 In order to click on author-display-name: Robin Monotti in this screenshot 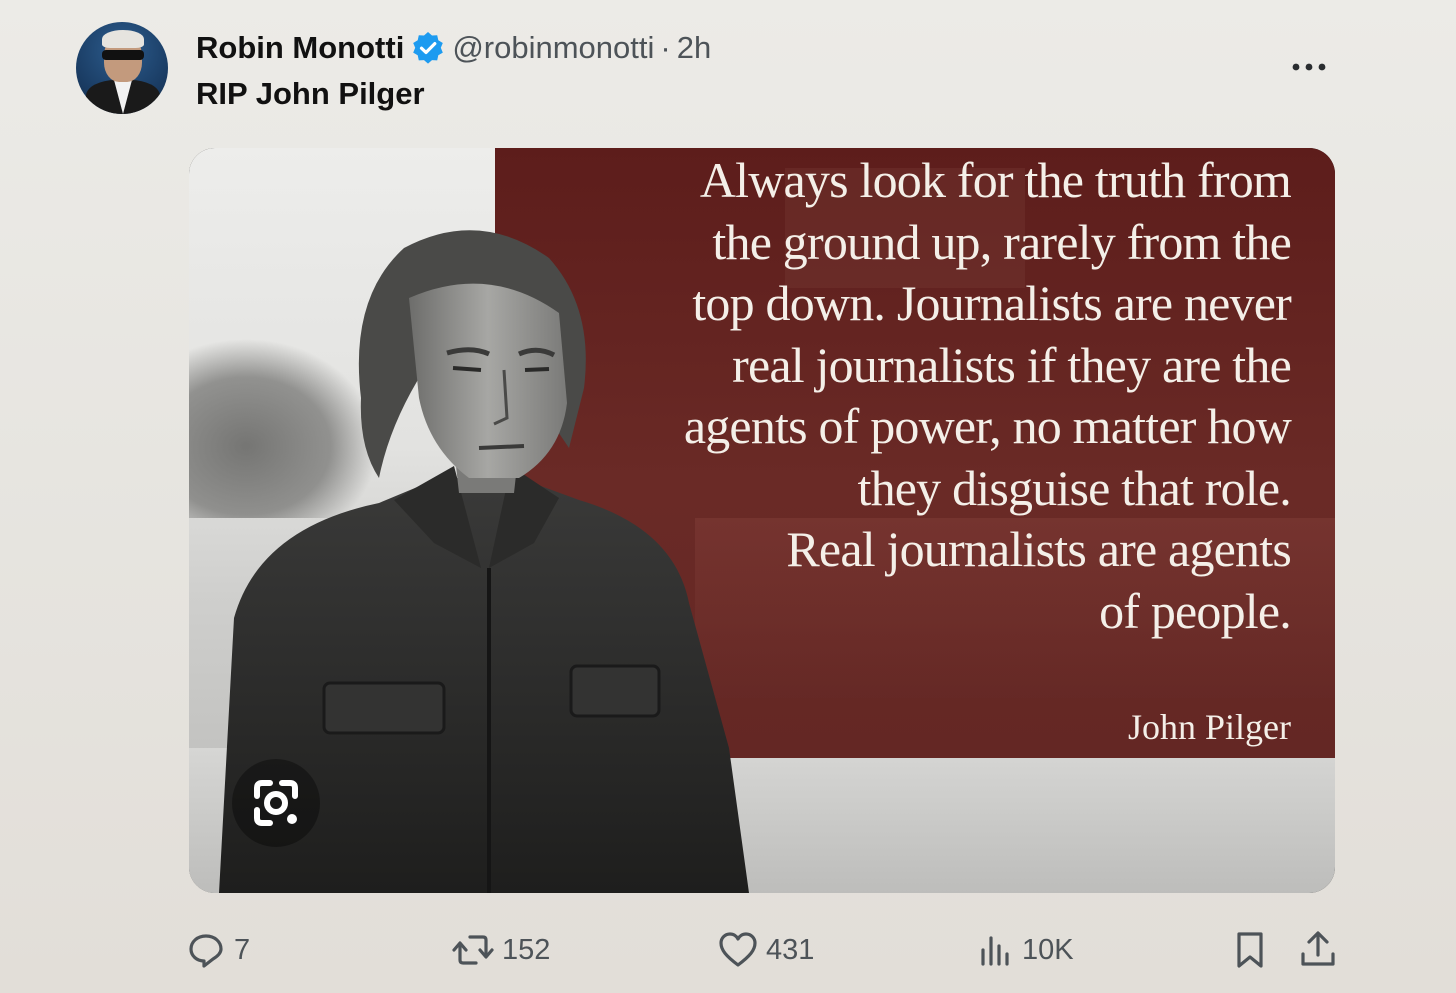, I will do `click(300, 48)`.